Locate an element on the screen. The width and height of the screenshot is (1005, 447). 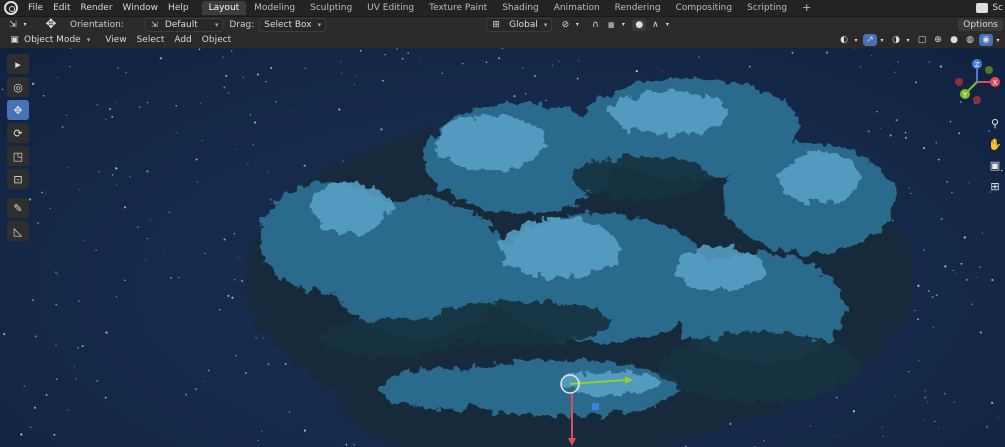
select-box-tool: ▸ is located at coordinates (18, 64).